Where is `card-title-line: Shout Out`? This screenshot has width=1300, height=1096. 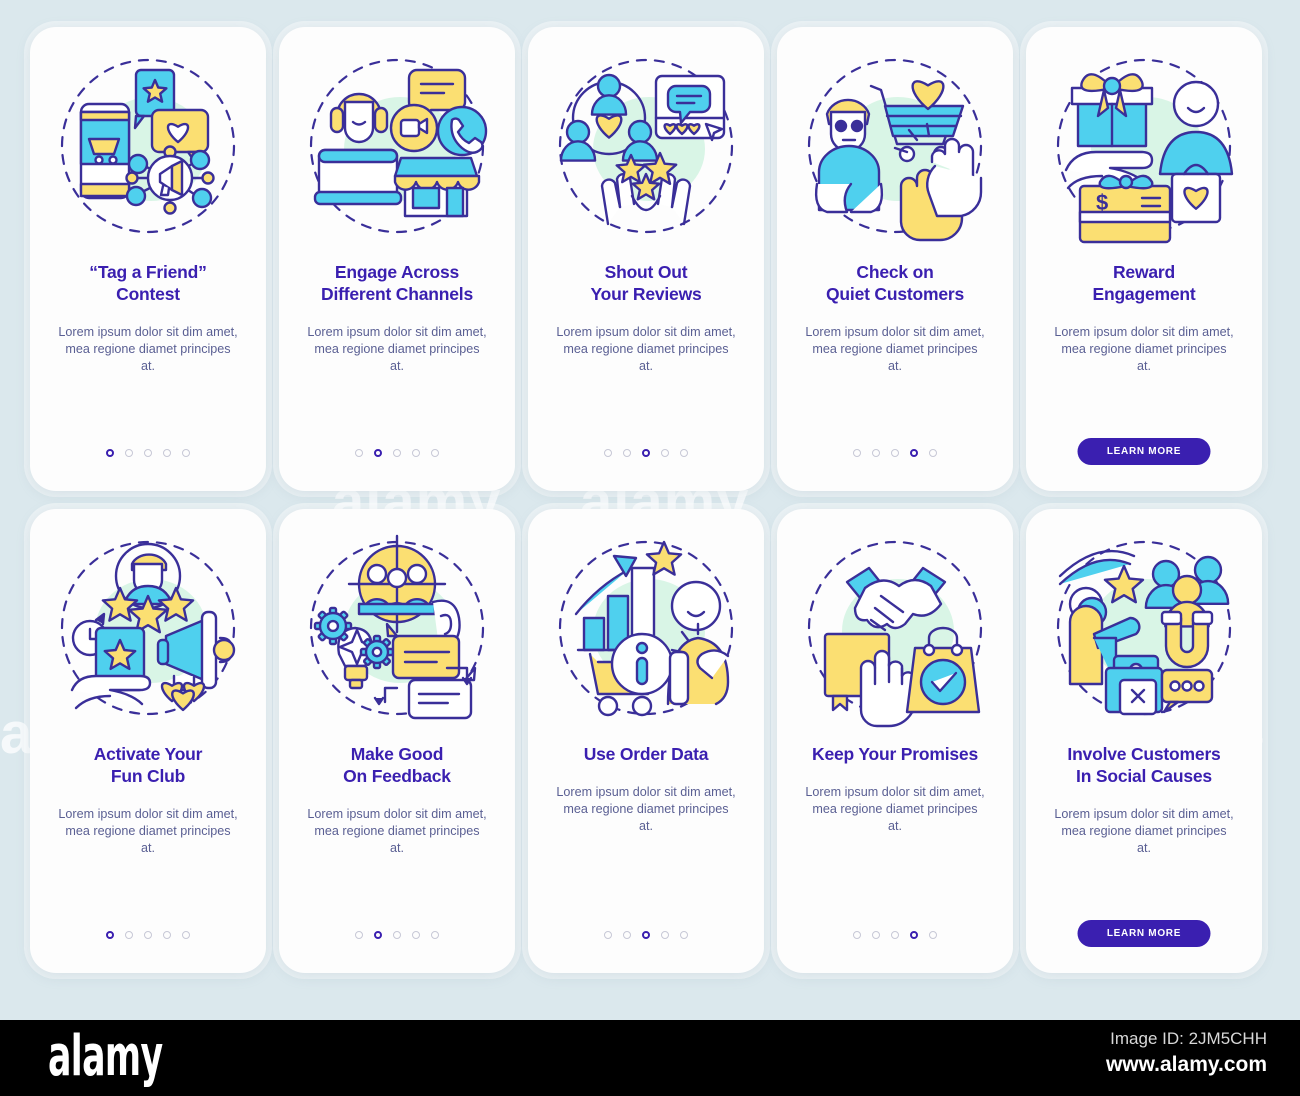 card-title-line: Shout Out is located at coordinates (646, 272).